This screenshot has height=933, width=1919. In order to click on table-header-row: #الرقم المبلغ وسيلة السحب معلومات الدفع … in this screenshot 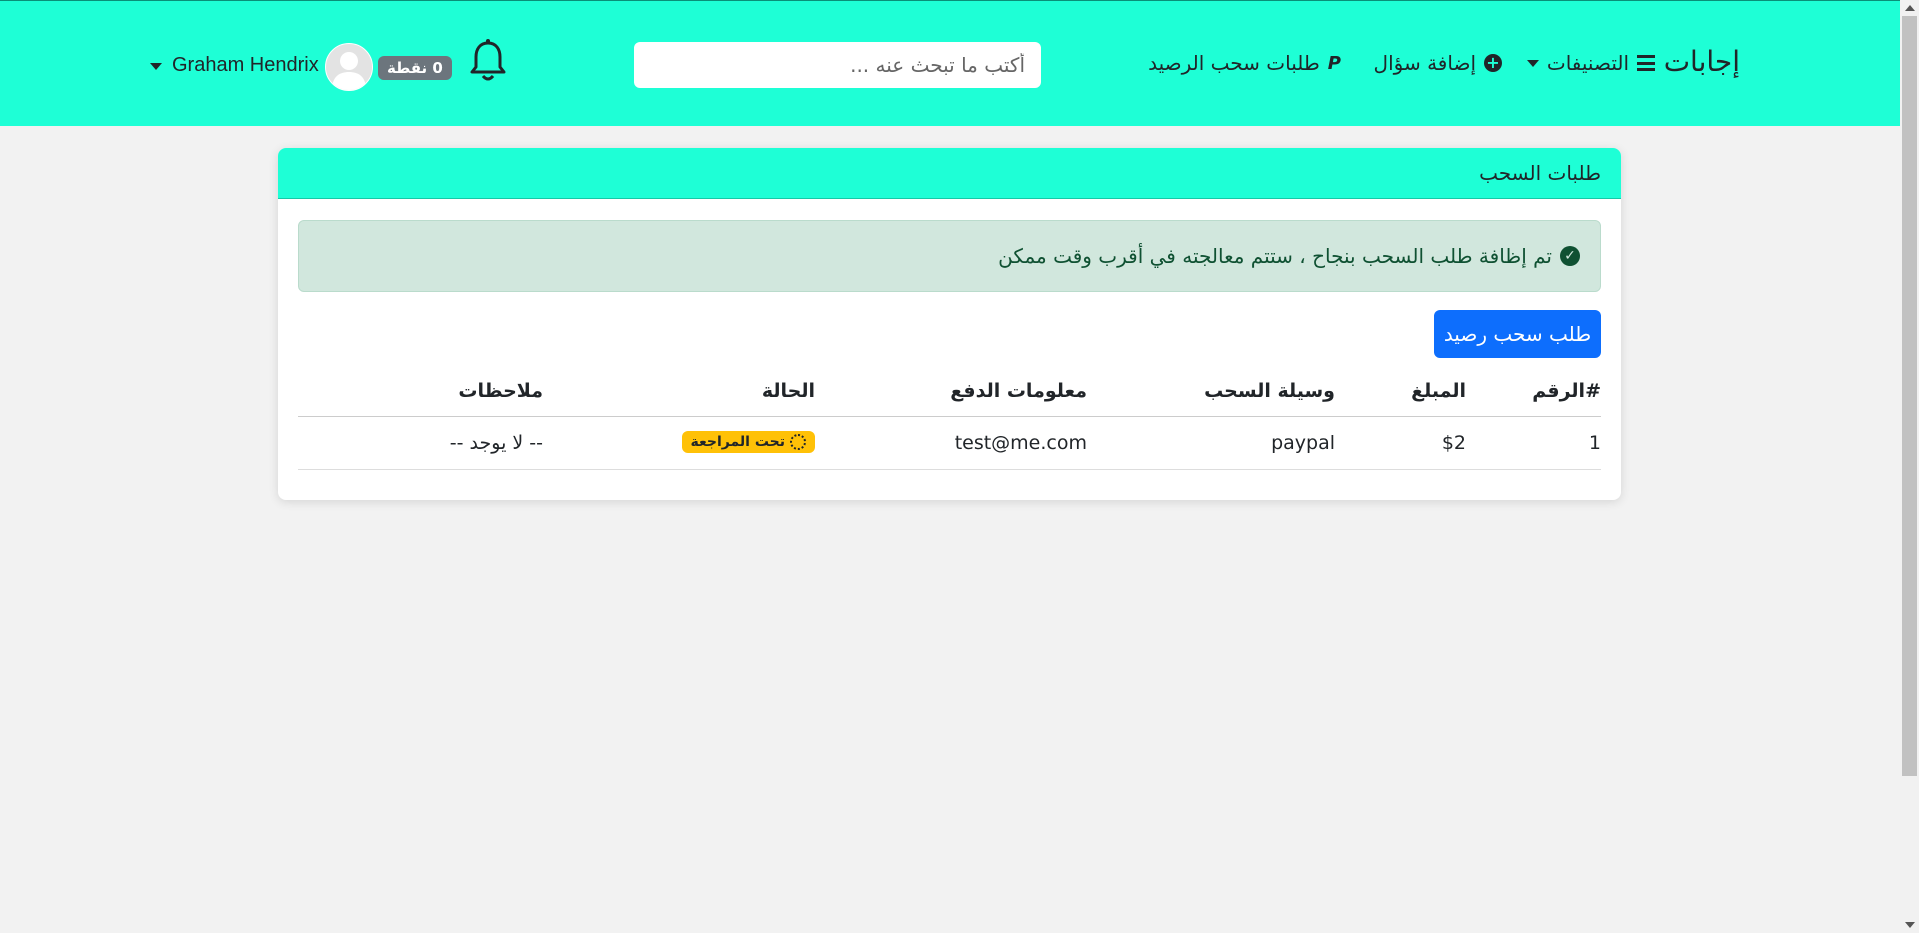, I will do `click(949, 391)`.